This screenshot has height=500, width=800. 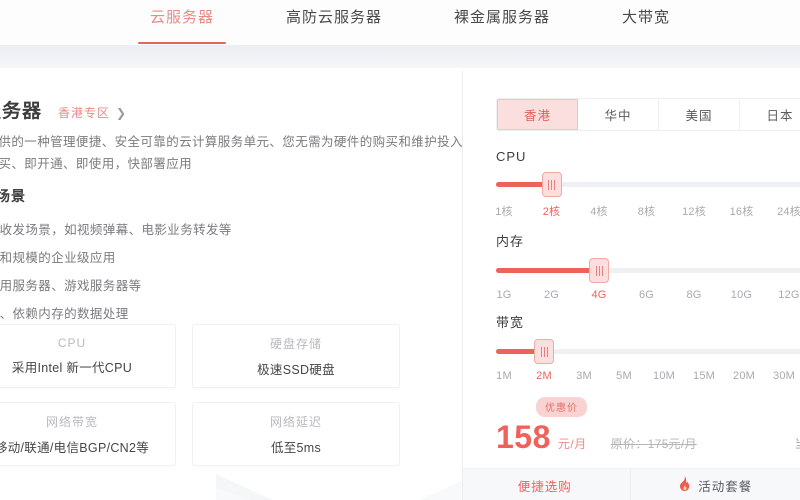 What do you see at coordinates (646, 17) in the screenshot?
I see `nav-tab-label: 大带宽` at bounding box center [646, 17].